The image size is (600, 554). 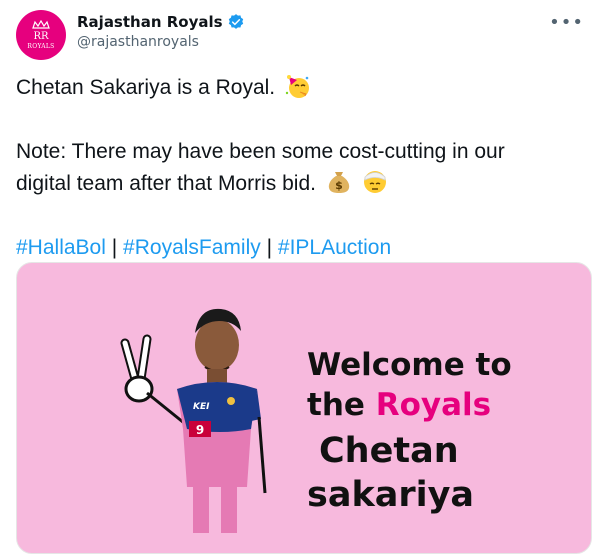 What do you see at coordinates (566, 22) in the screenshot?
I see `more-options-icon: •••` at bounding box center [566, 22].